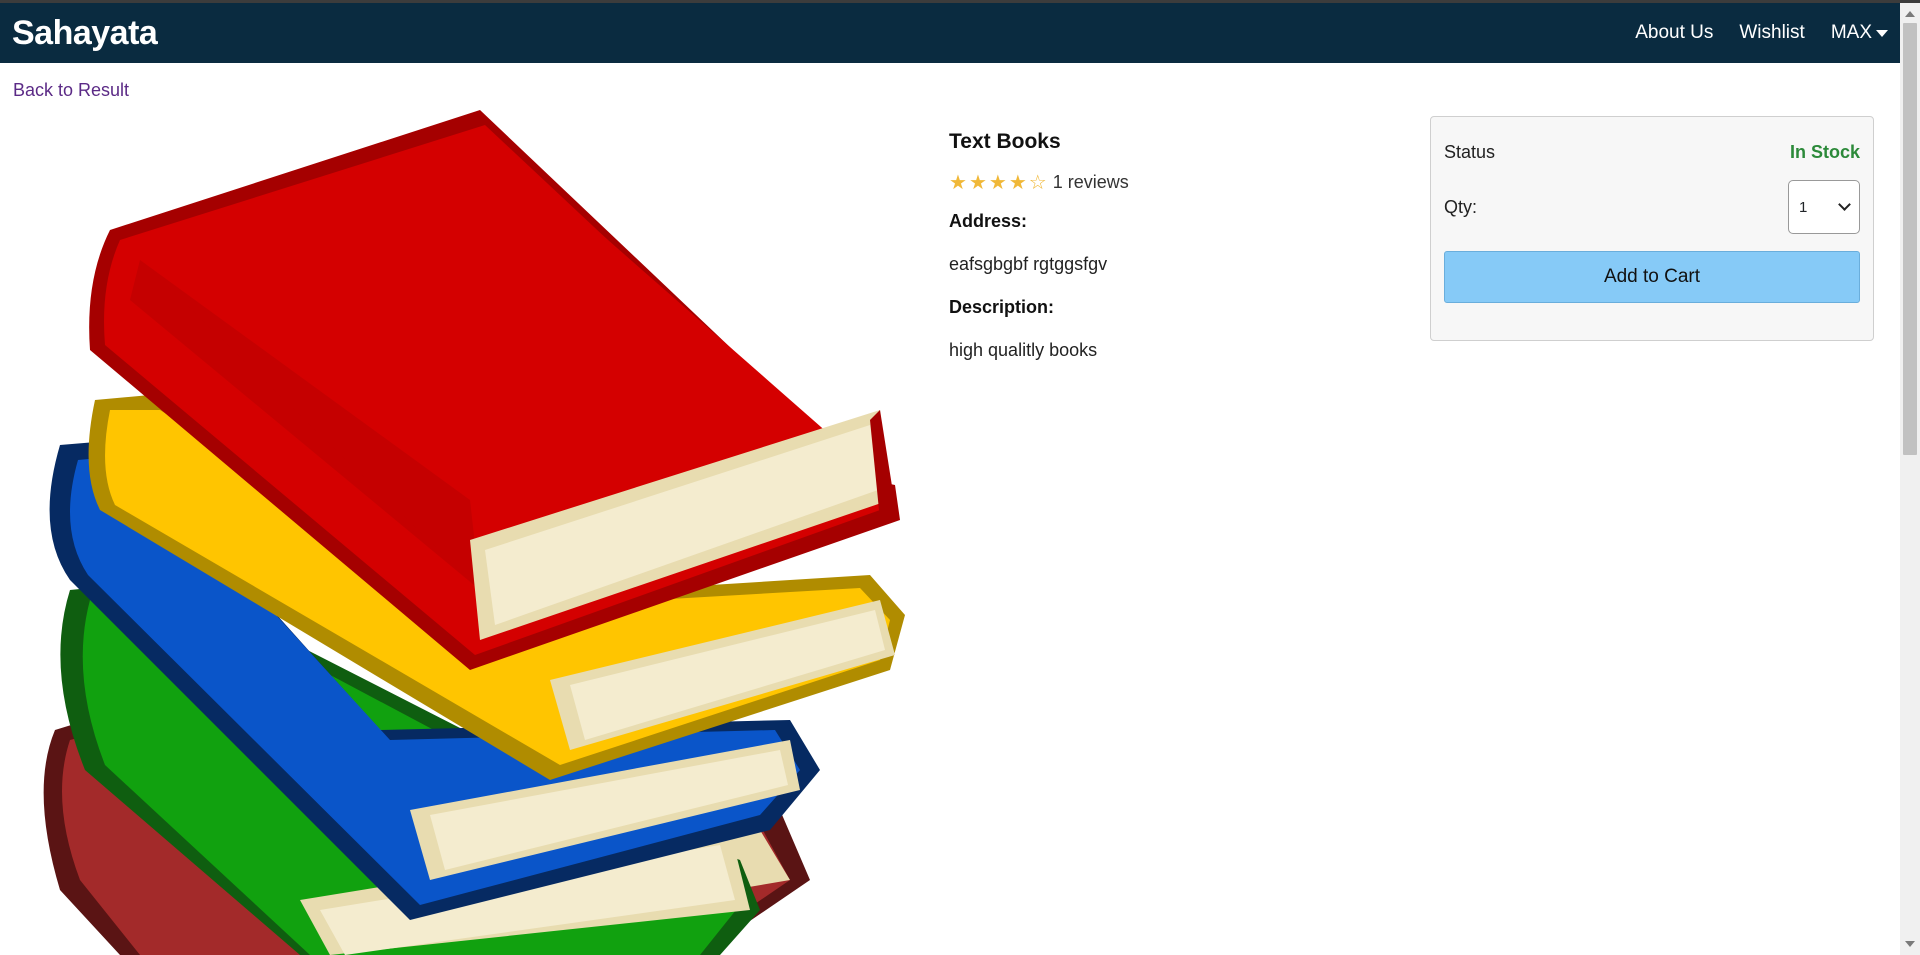 Image resolution: width=1920 pixels, height=955 pixels. I want to click on nav-about-us: About Us, so click(1674, 33).